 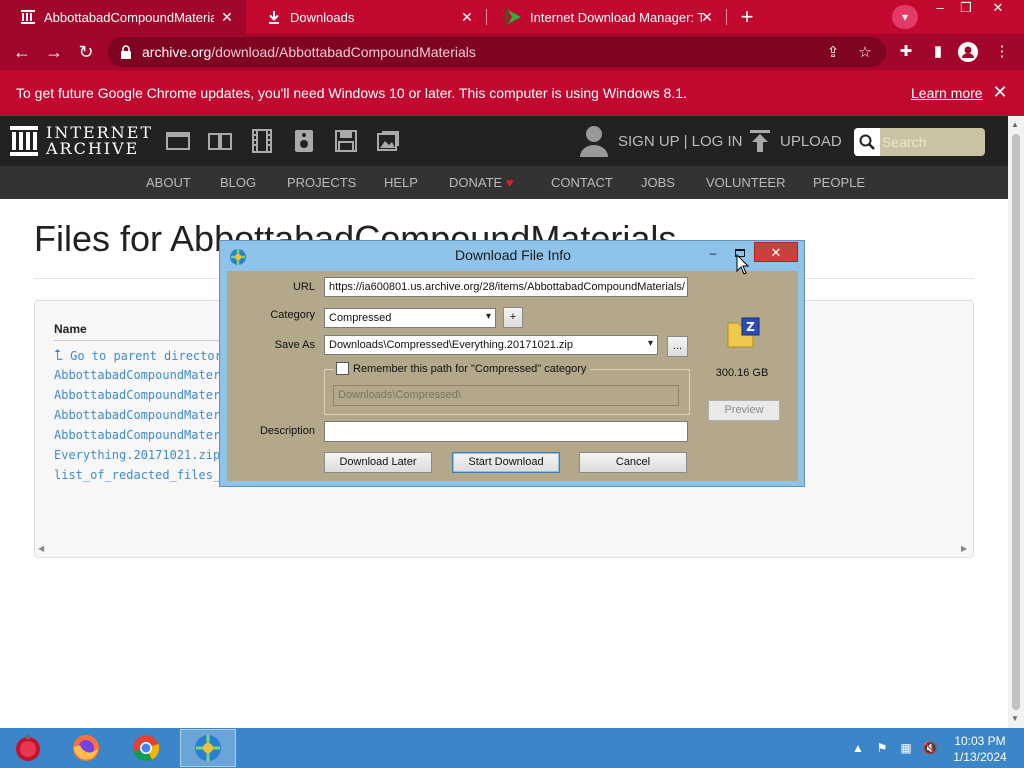 I want to click on minimize-window-icon: ‒, so click(x=940, y=9).